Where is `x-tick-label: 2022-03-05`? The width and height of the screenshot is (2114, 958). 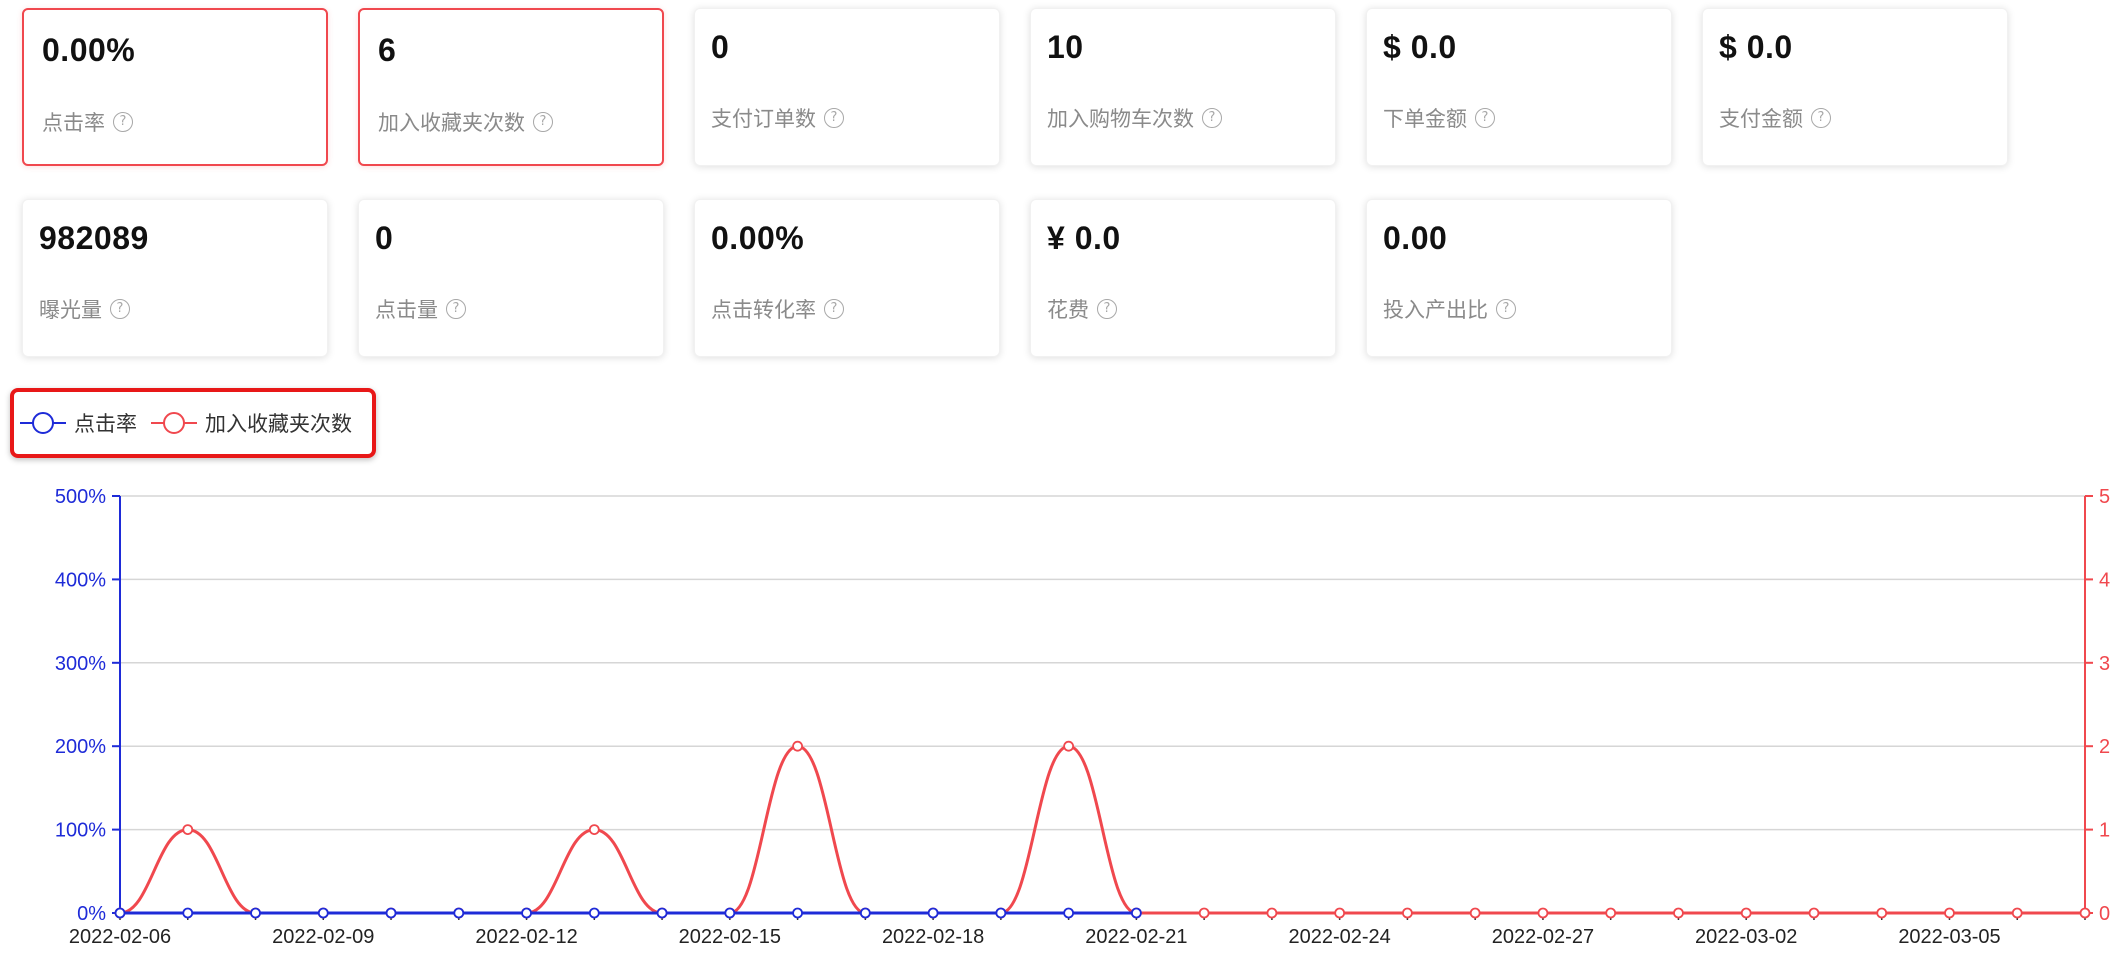
x-tick-label: 2022-03-05 is located at coordinates (1949, 937).